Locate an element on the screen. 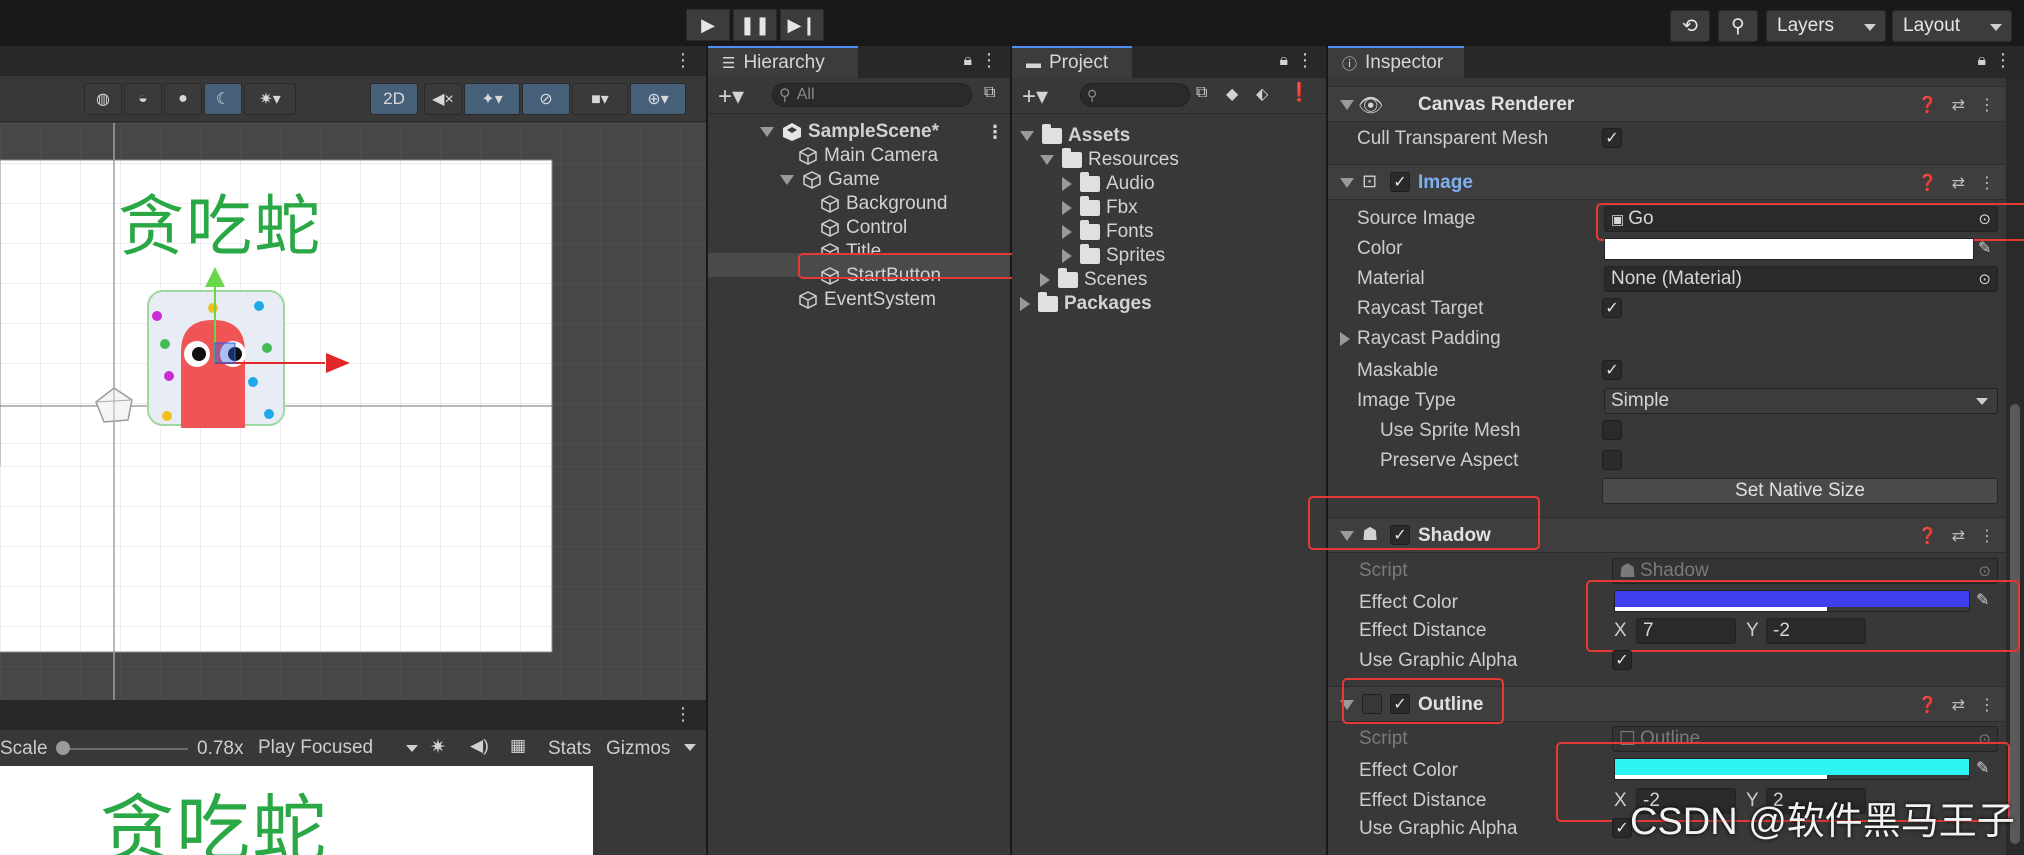 This screenshot has height=855, width=2024. folder-audio: Audio is located at coordinates (1108, 184).